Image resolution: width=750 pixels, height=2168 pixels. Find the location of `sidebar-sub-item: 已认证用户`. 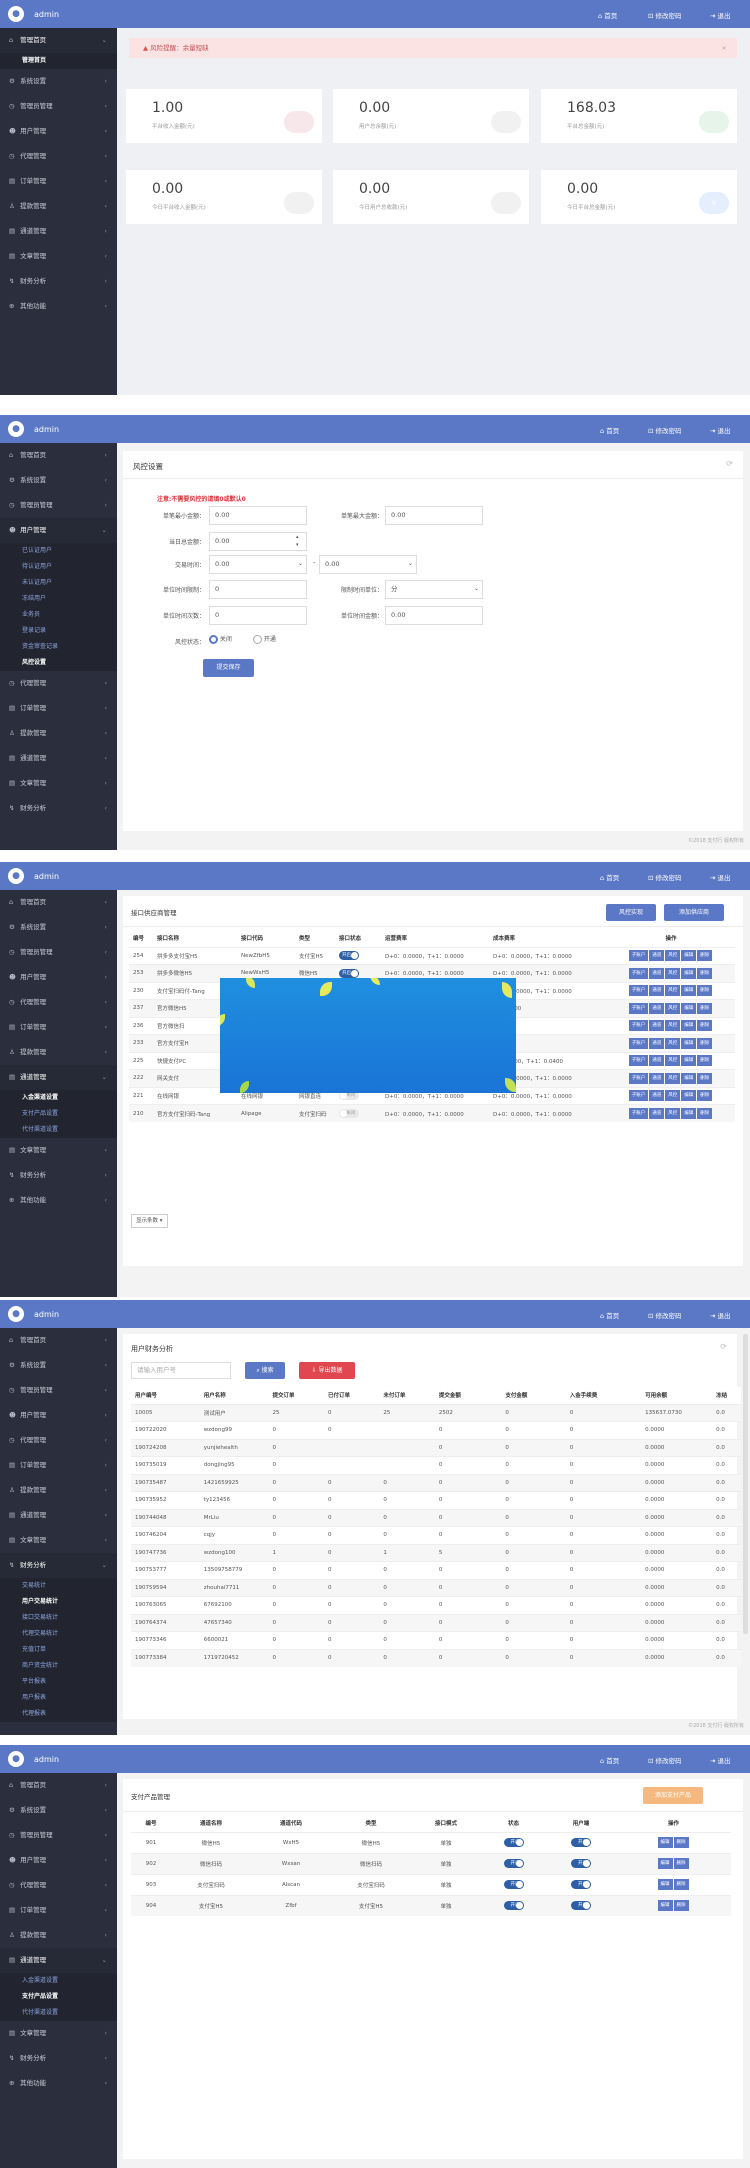

sidebar-sub-item: 已认证用户 is located at coordinates (58, 551).